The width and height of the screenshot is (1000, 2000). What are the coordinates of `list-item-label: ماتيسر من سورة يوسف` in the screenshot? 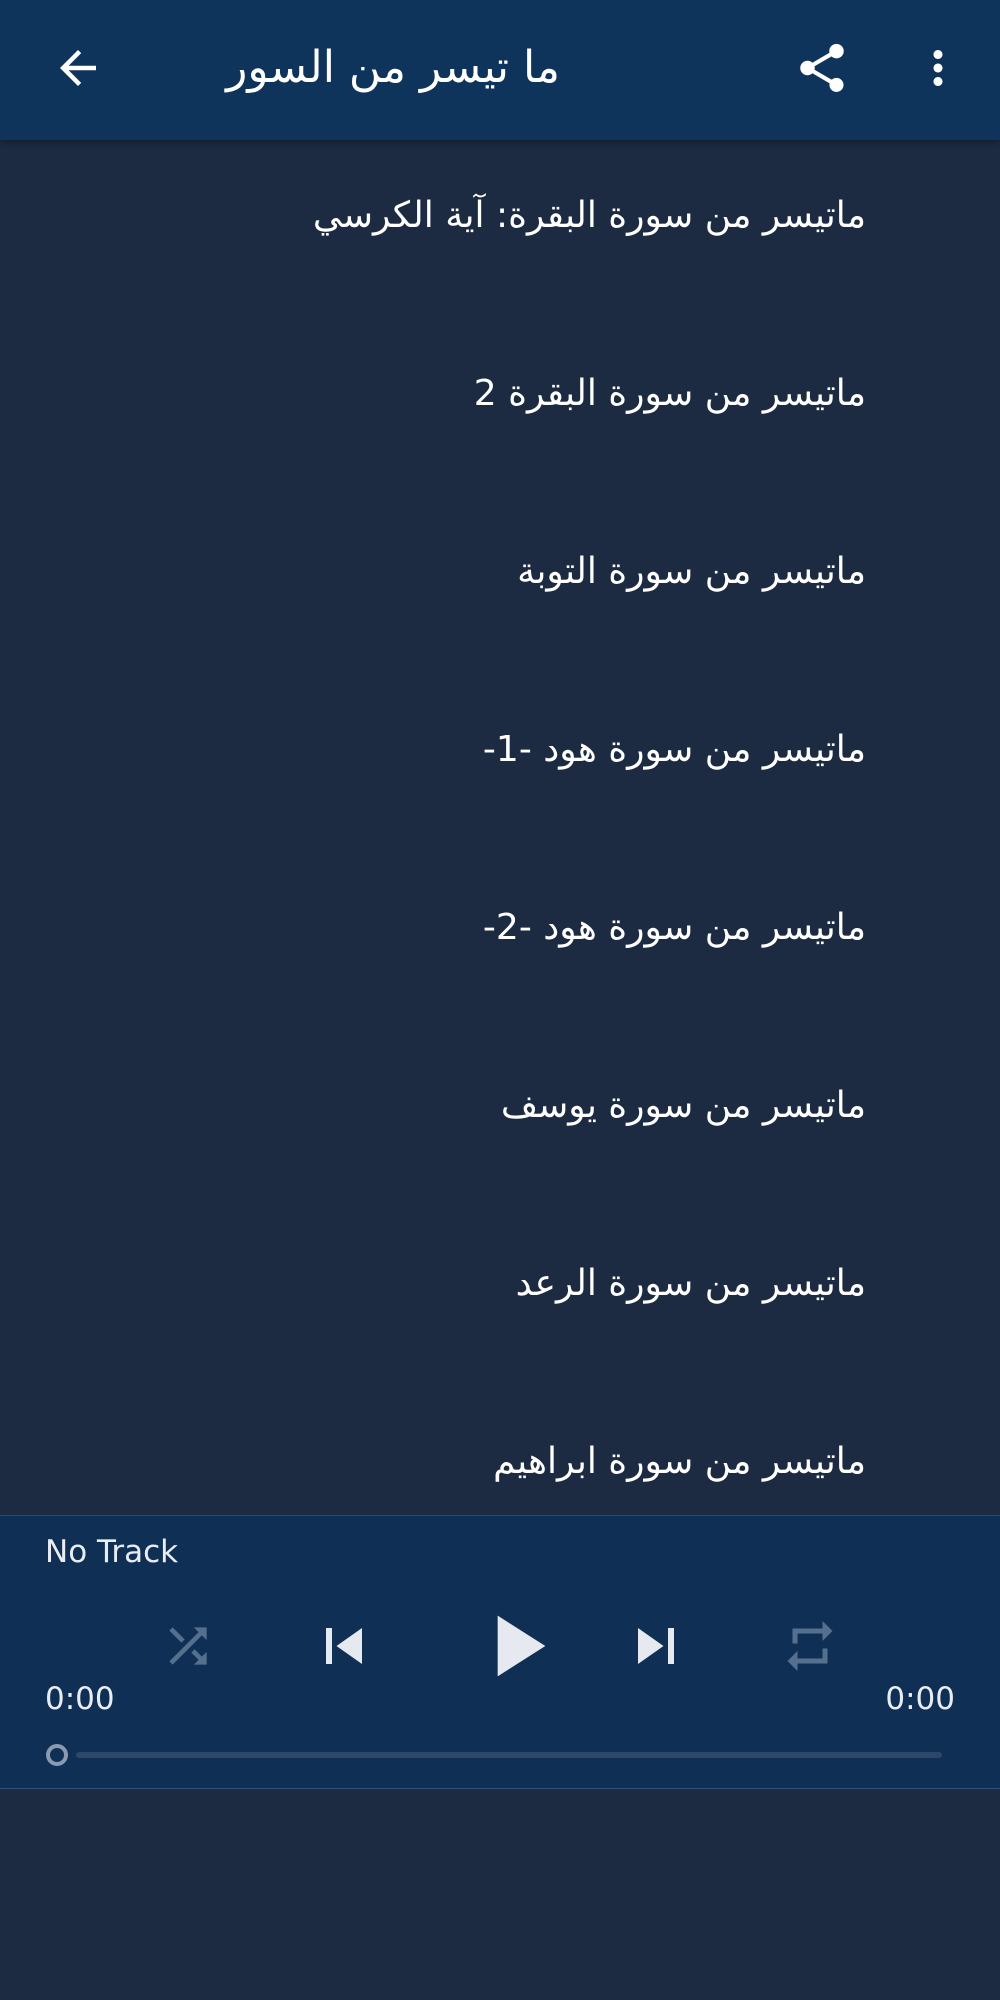 It's located at (683, 1105).